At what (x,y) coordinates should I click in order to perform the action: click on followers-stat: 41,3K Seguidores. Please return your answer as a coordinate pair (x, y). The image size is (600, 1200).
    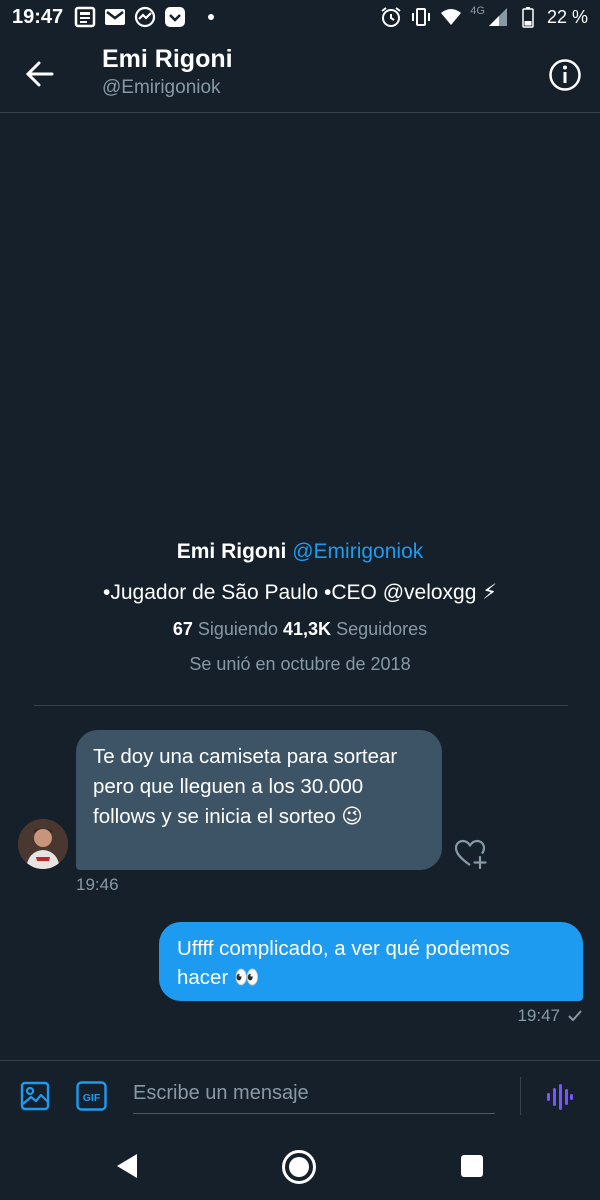
    Looking at the image, I should click on (355, 629).